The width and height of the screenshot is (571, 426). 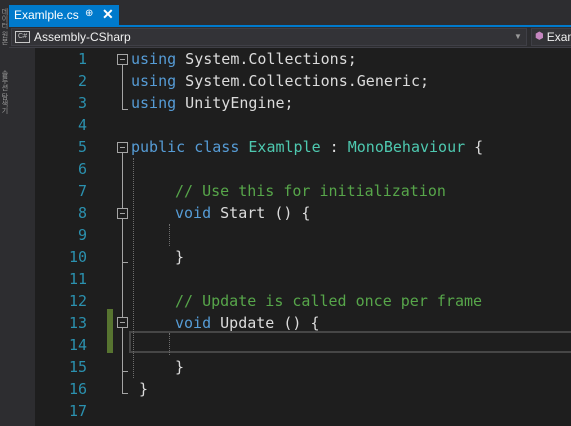 I want to click on member-dropdown: ⬢ Exam, so click(x=551, y=37).